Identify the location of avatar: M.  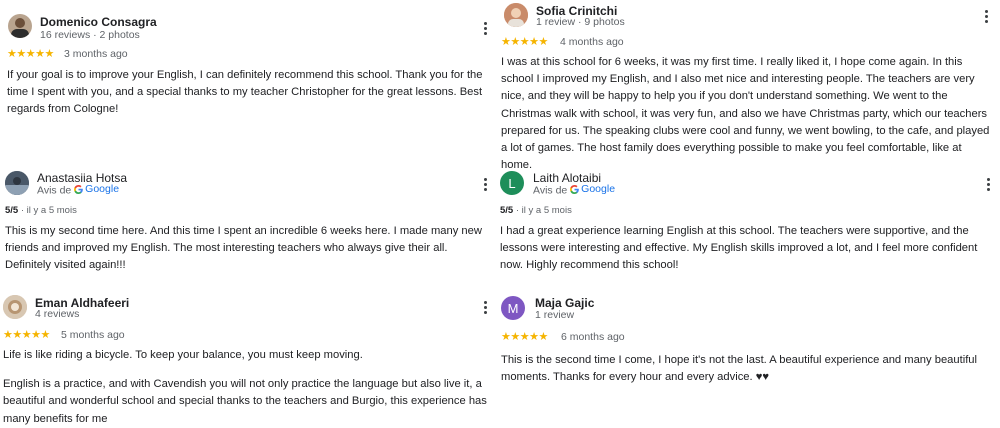
(513, 308).